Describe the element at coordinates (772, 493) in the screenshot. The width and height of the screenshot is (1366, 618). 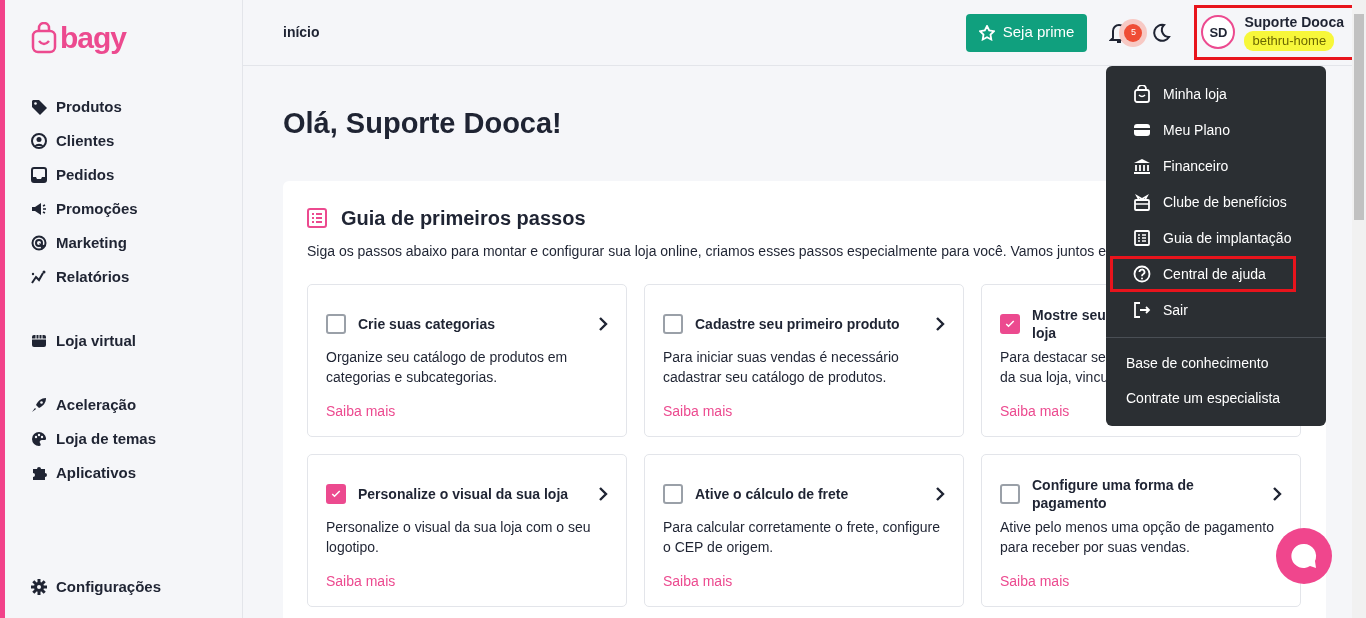
I see `step-title: Ative o cálculo de frete` at that location.